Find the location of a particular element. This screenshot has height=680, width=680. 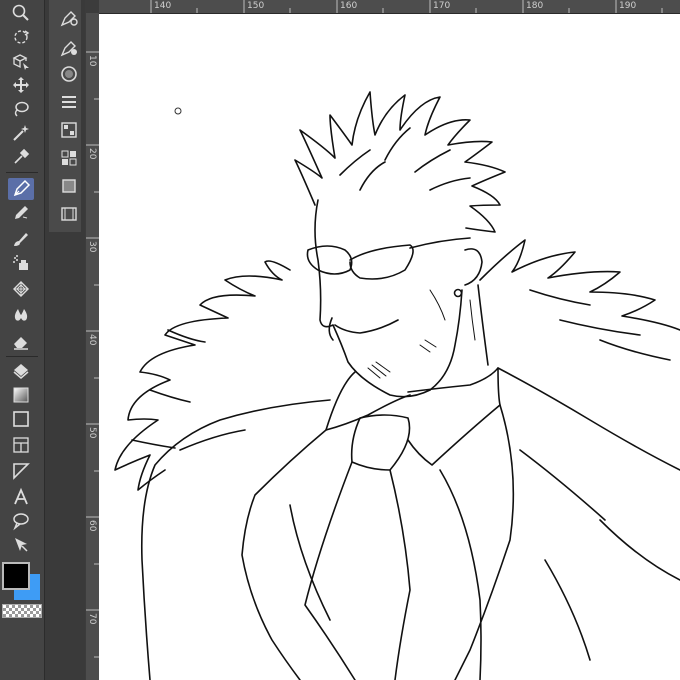

fill-icon is located at coordinates (21, 371).